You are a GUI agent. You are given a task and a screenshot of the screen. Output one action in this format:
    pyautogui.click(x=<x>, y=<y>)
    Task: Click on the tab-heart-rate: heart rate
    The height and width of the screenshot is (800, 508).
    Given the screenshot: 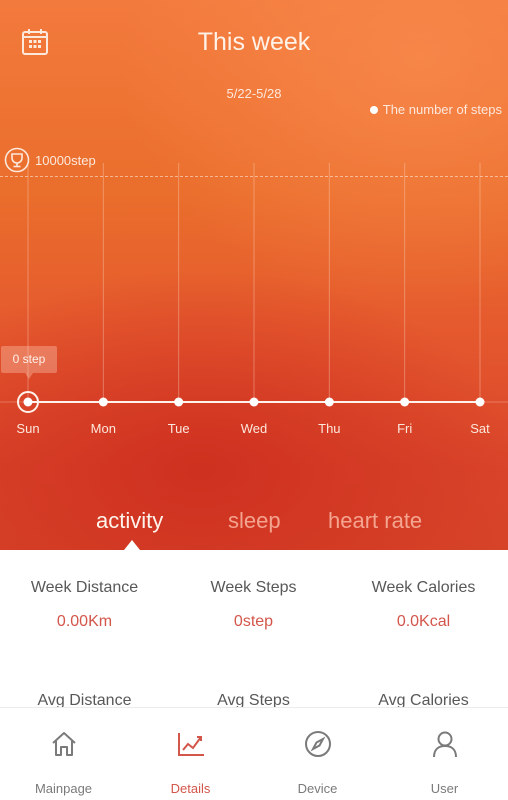 What is the action you would take?
    pyautogui.click(x=375, y=521)
    